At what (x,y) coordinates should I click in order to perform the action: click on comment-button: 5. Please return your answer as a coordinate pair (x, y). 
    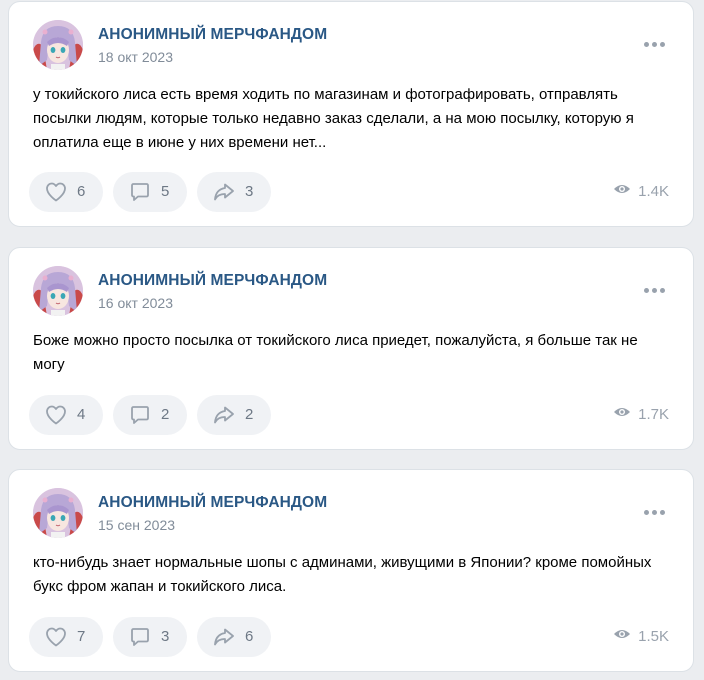
    Looking at the image, I should click on (150, 192).